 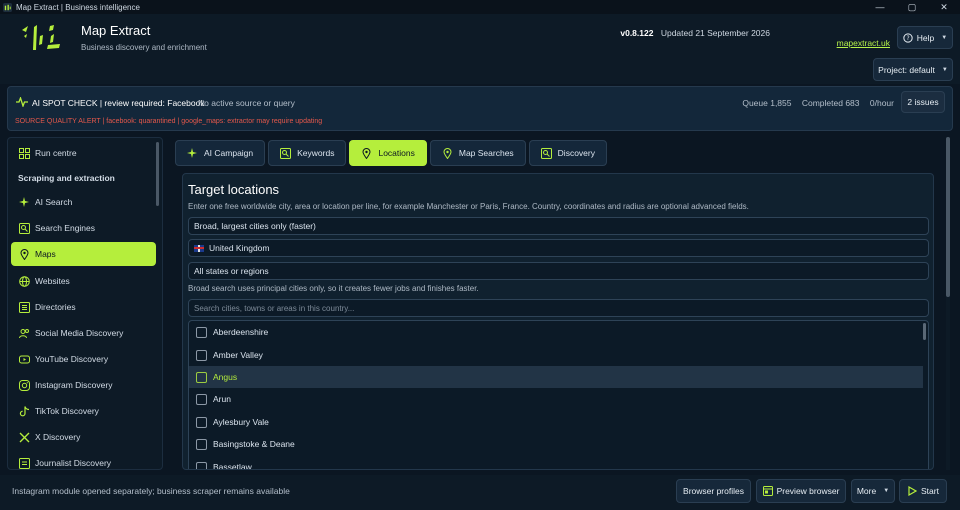 I want to click on sidebar-item-tiktok: TikTok Discovery, so click(x=83, y=411).